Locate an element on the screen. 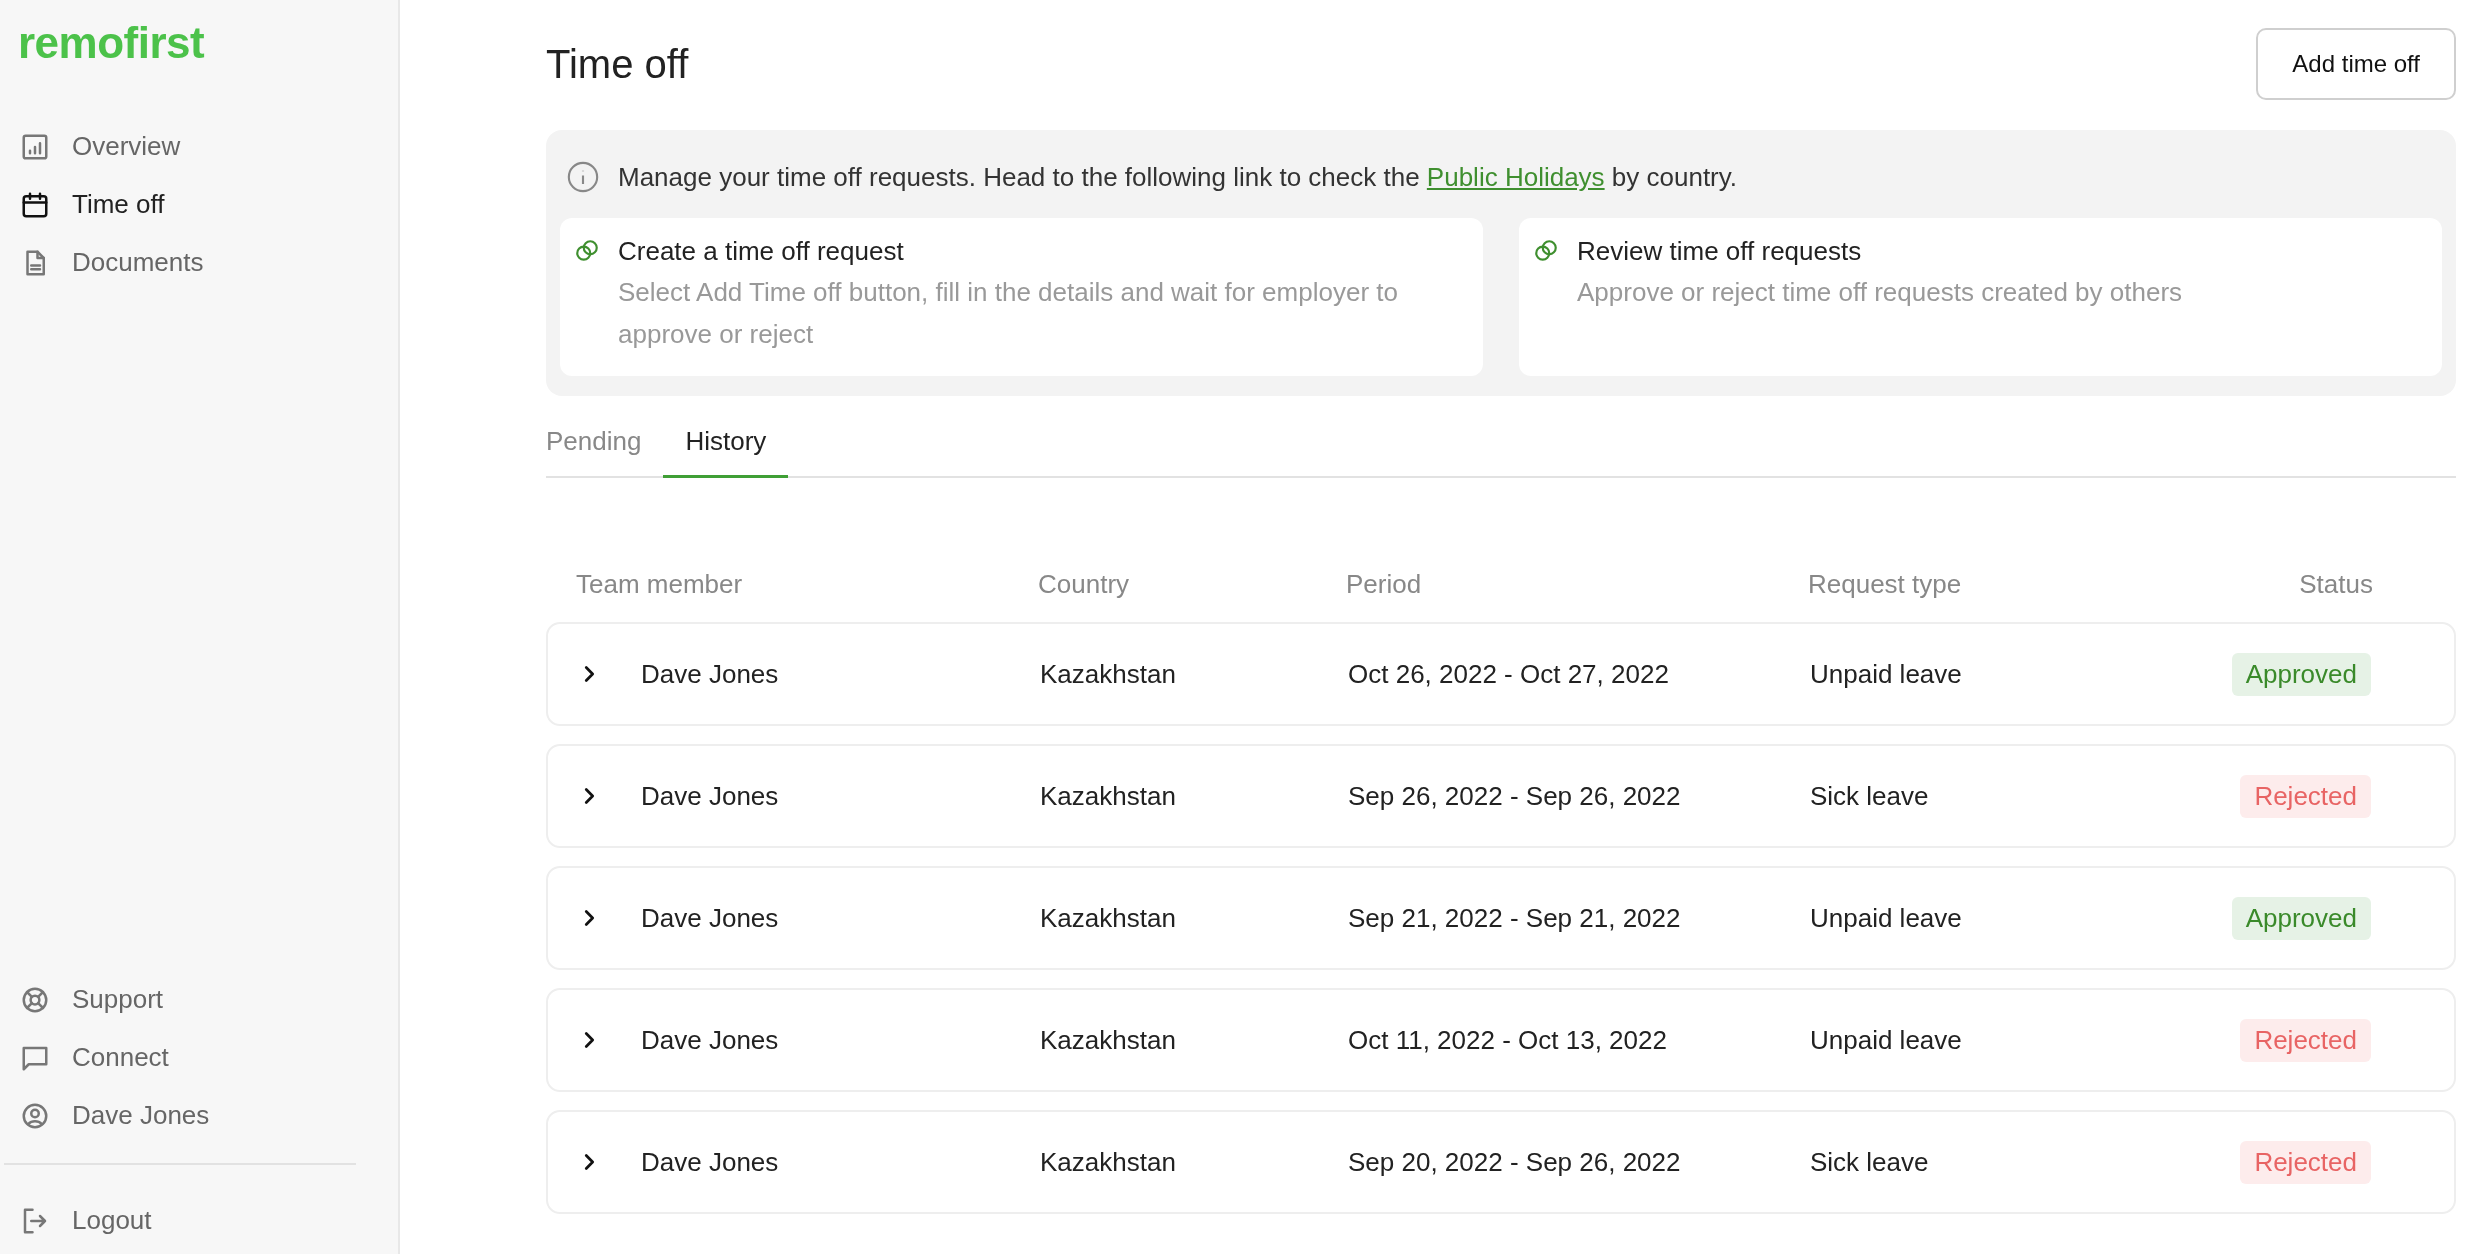 The width and height of the screenshot is (2470, 1254). sidebar-item: Connect is located at coordinates (94, 1057).